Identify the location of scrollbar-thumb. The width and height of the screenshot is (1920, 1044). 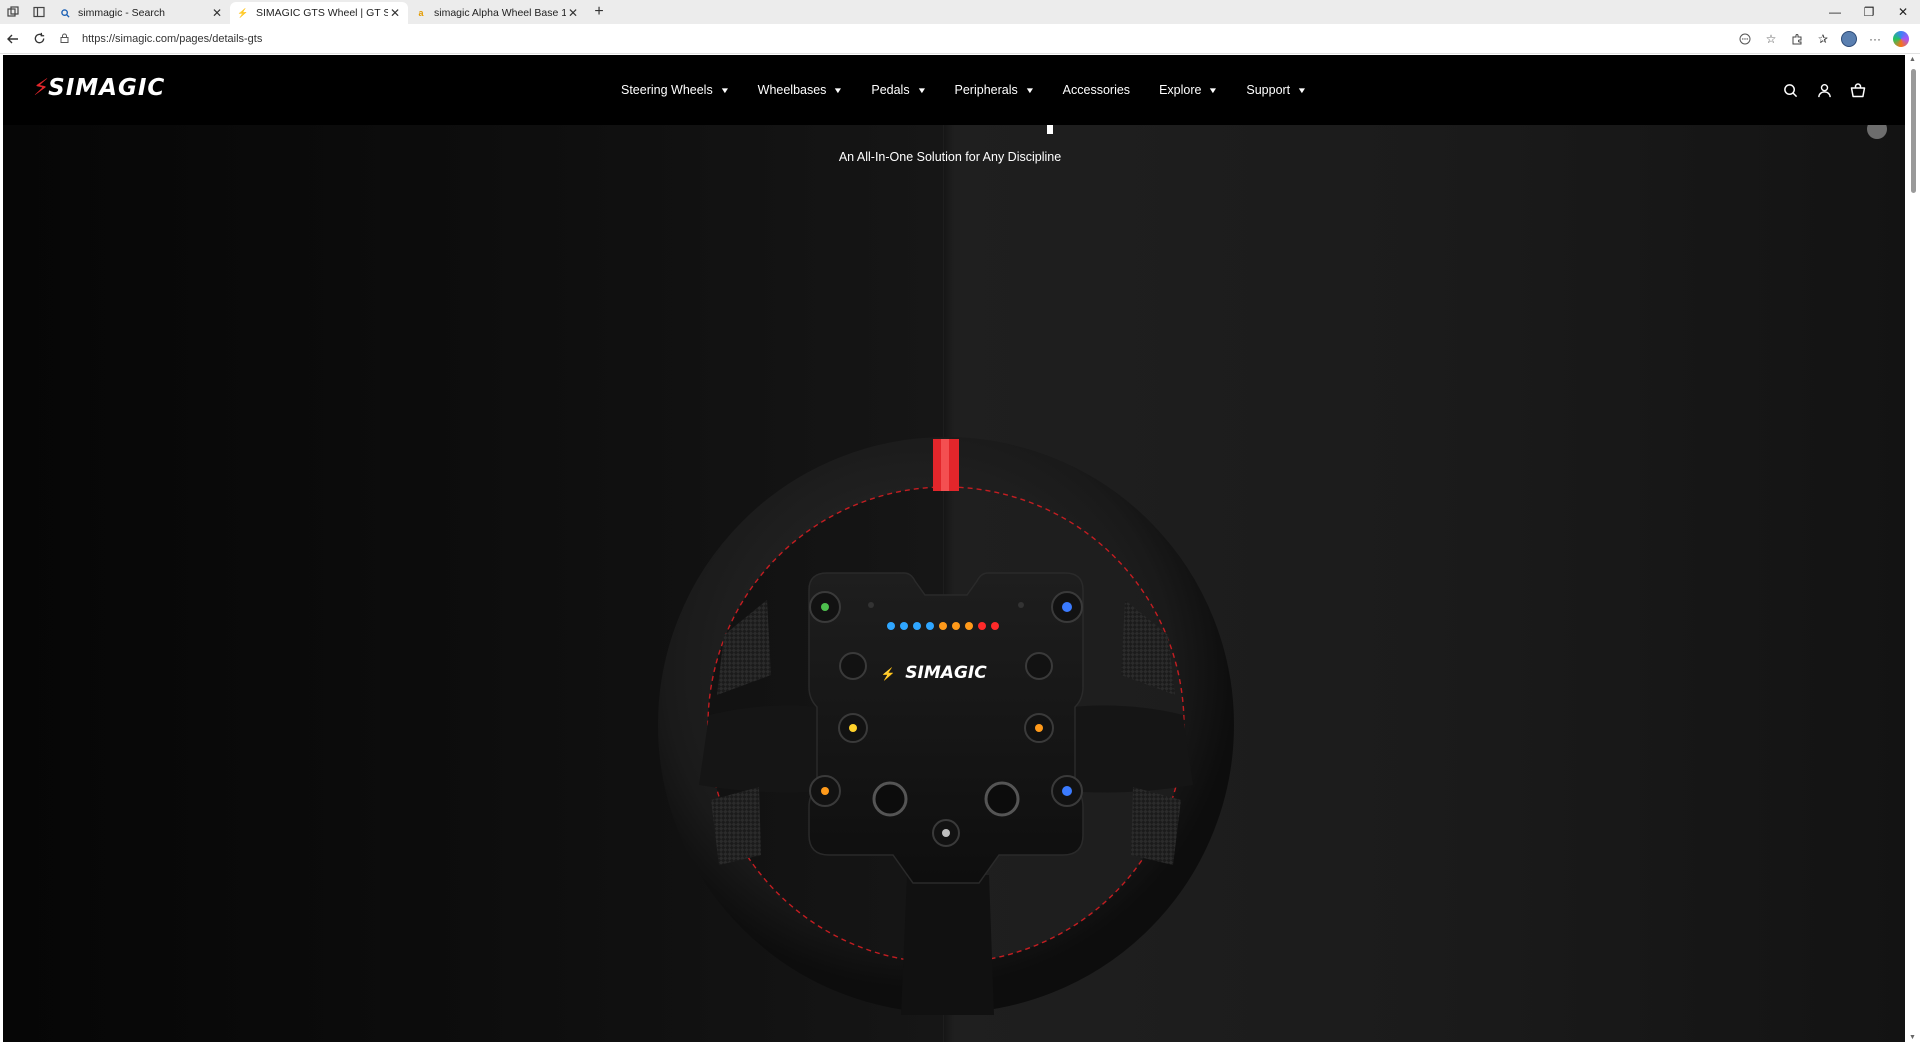
(1913, 131).